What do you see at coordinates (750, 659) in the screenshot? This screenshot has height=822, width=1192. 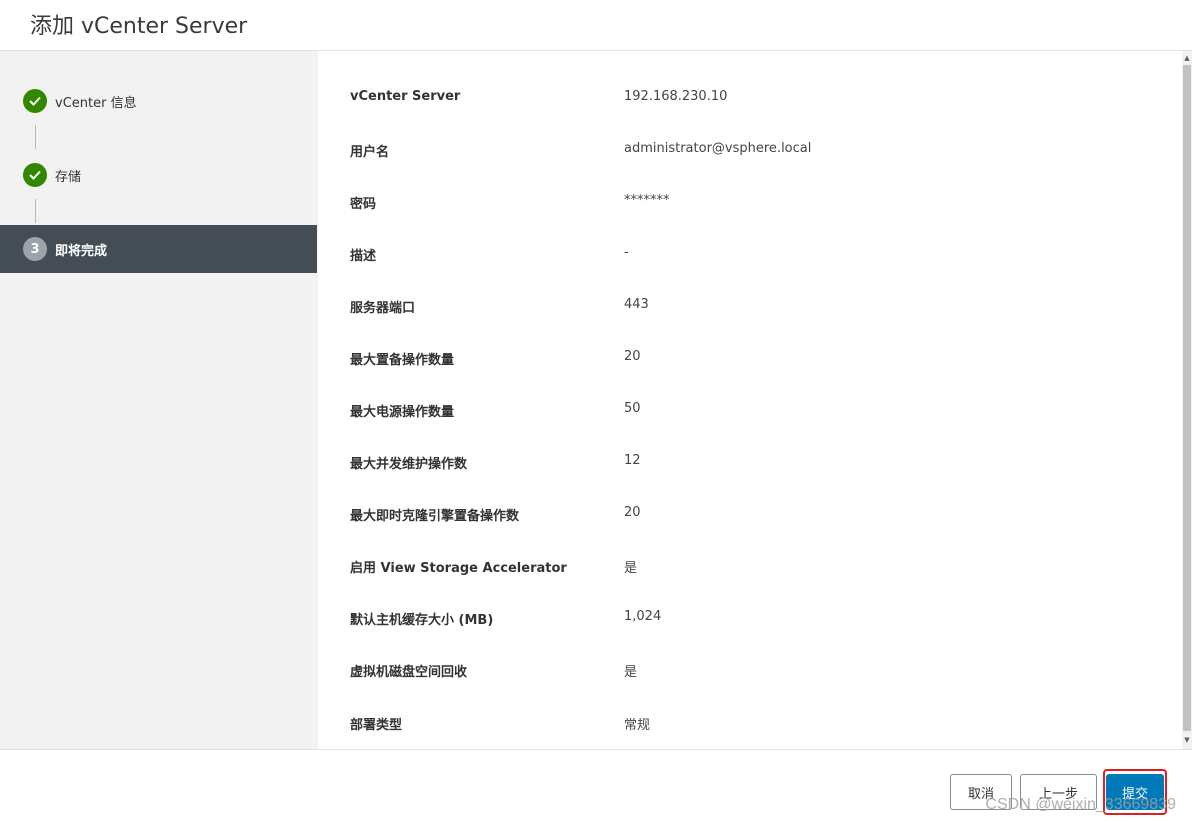 I see `summary-row: 虚拟机磁盘空间回收 是` at bounding box center [750, 659].